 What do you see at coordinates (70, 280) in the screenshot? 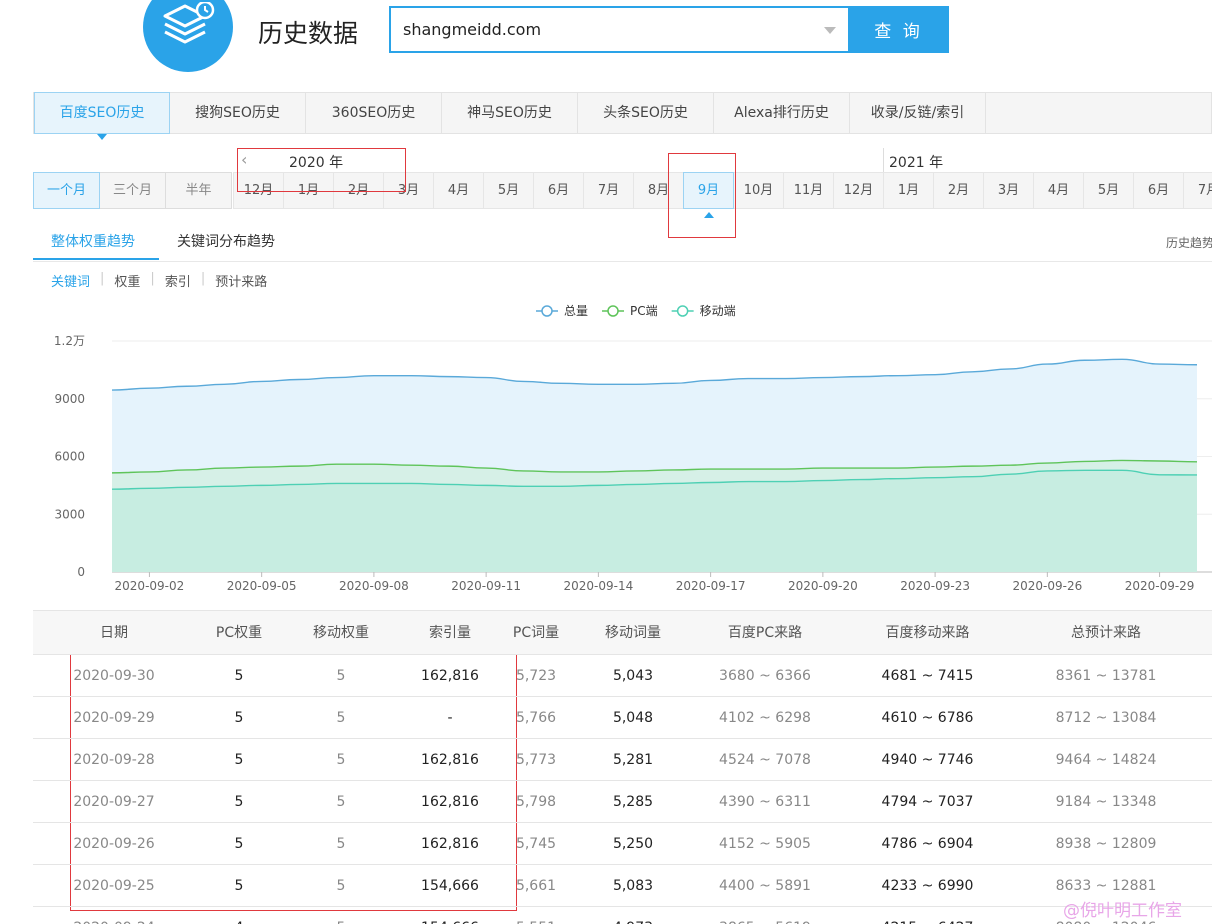
I see `filter-keywords: 关键词` at bounding box center [70, 280].